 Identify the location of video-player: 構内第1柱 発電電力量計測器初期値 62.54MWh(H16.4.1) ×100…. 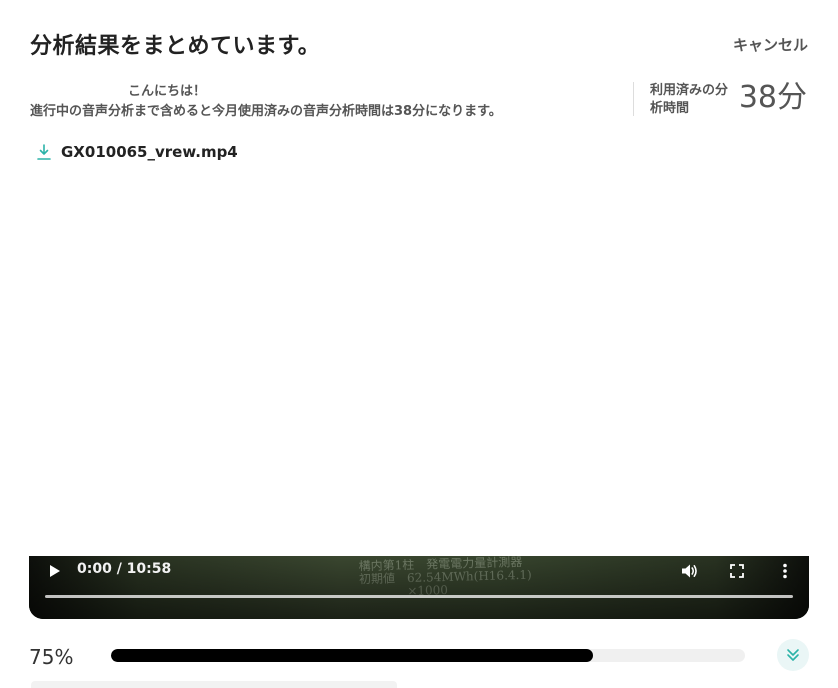
(419, 587).